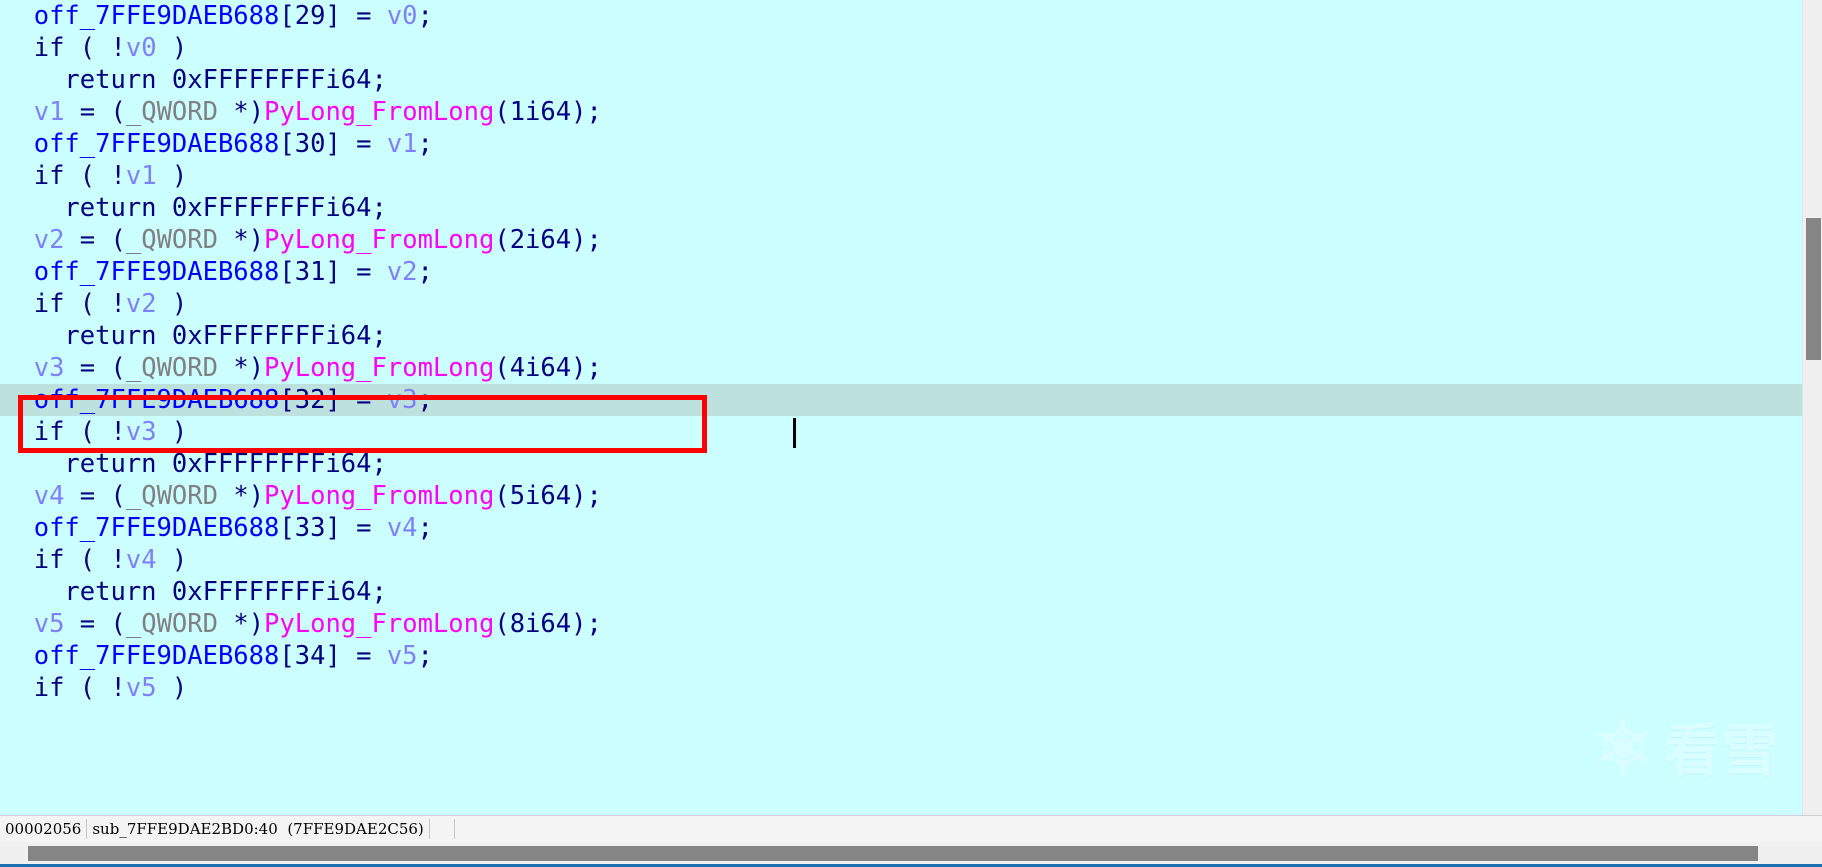 This screenshot has width=1822, height=867. Describe the element at coordinates (901, 368) in the screenshot. I see `code-line: v3 = (_QWORD *)PyLong_FromLong(4i64);` at that location.